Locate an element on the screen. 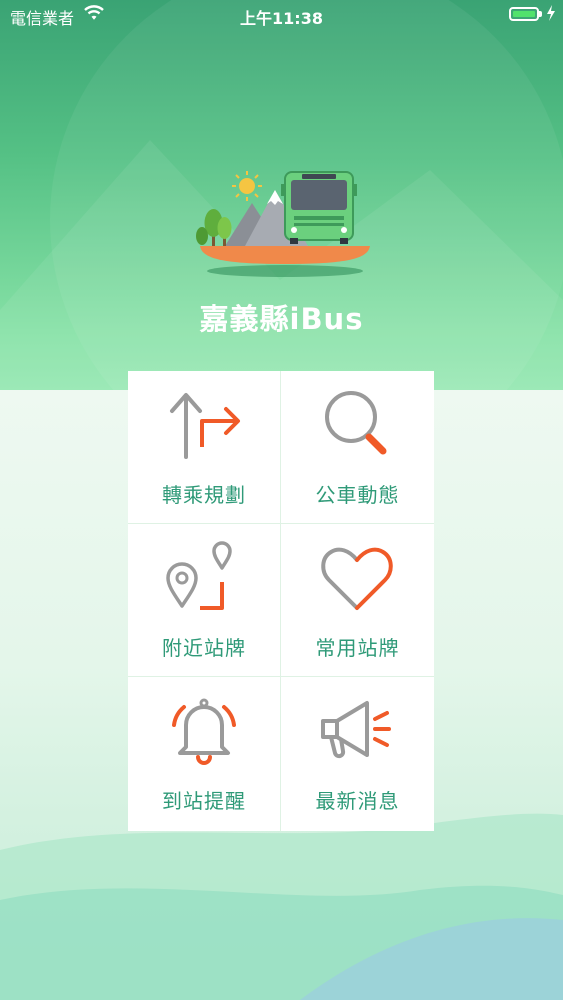 This screenshot has width=563, height=1000. search-magnifier-icon is located at coordinates (356, 423).